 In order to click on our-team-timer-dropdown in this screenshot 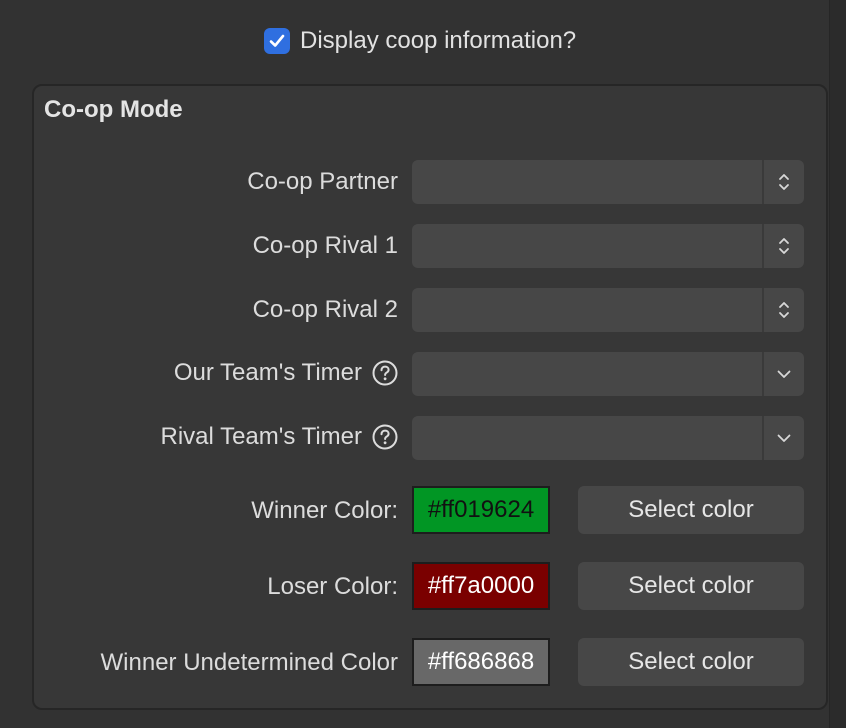, I will do `click(608, 374)`.